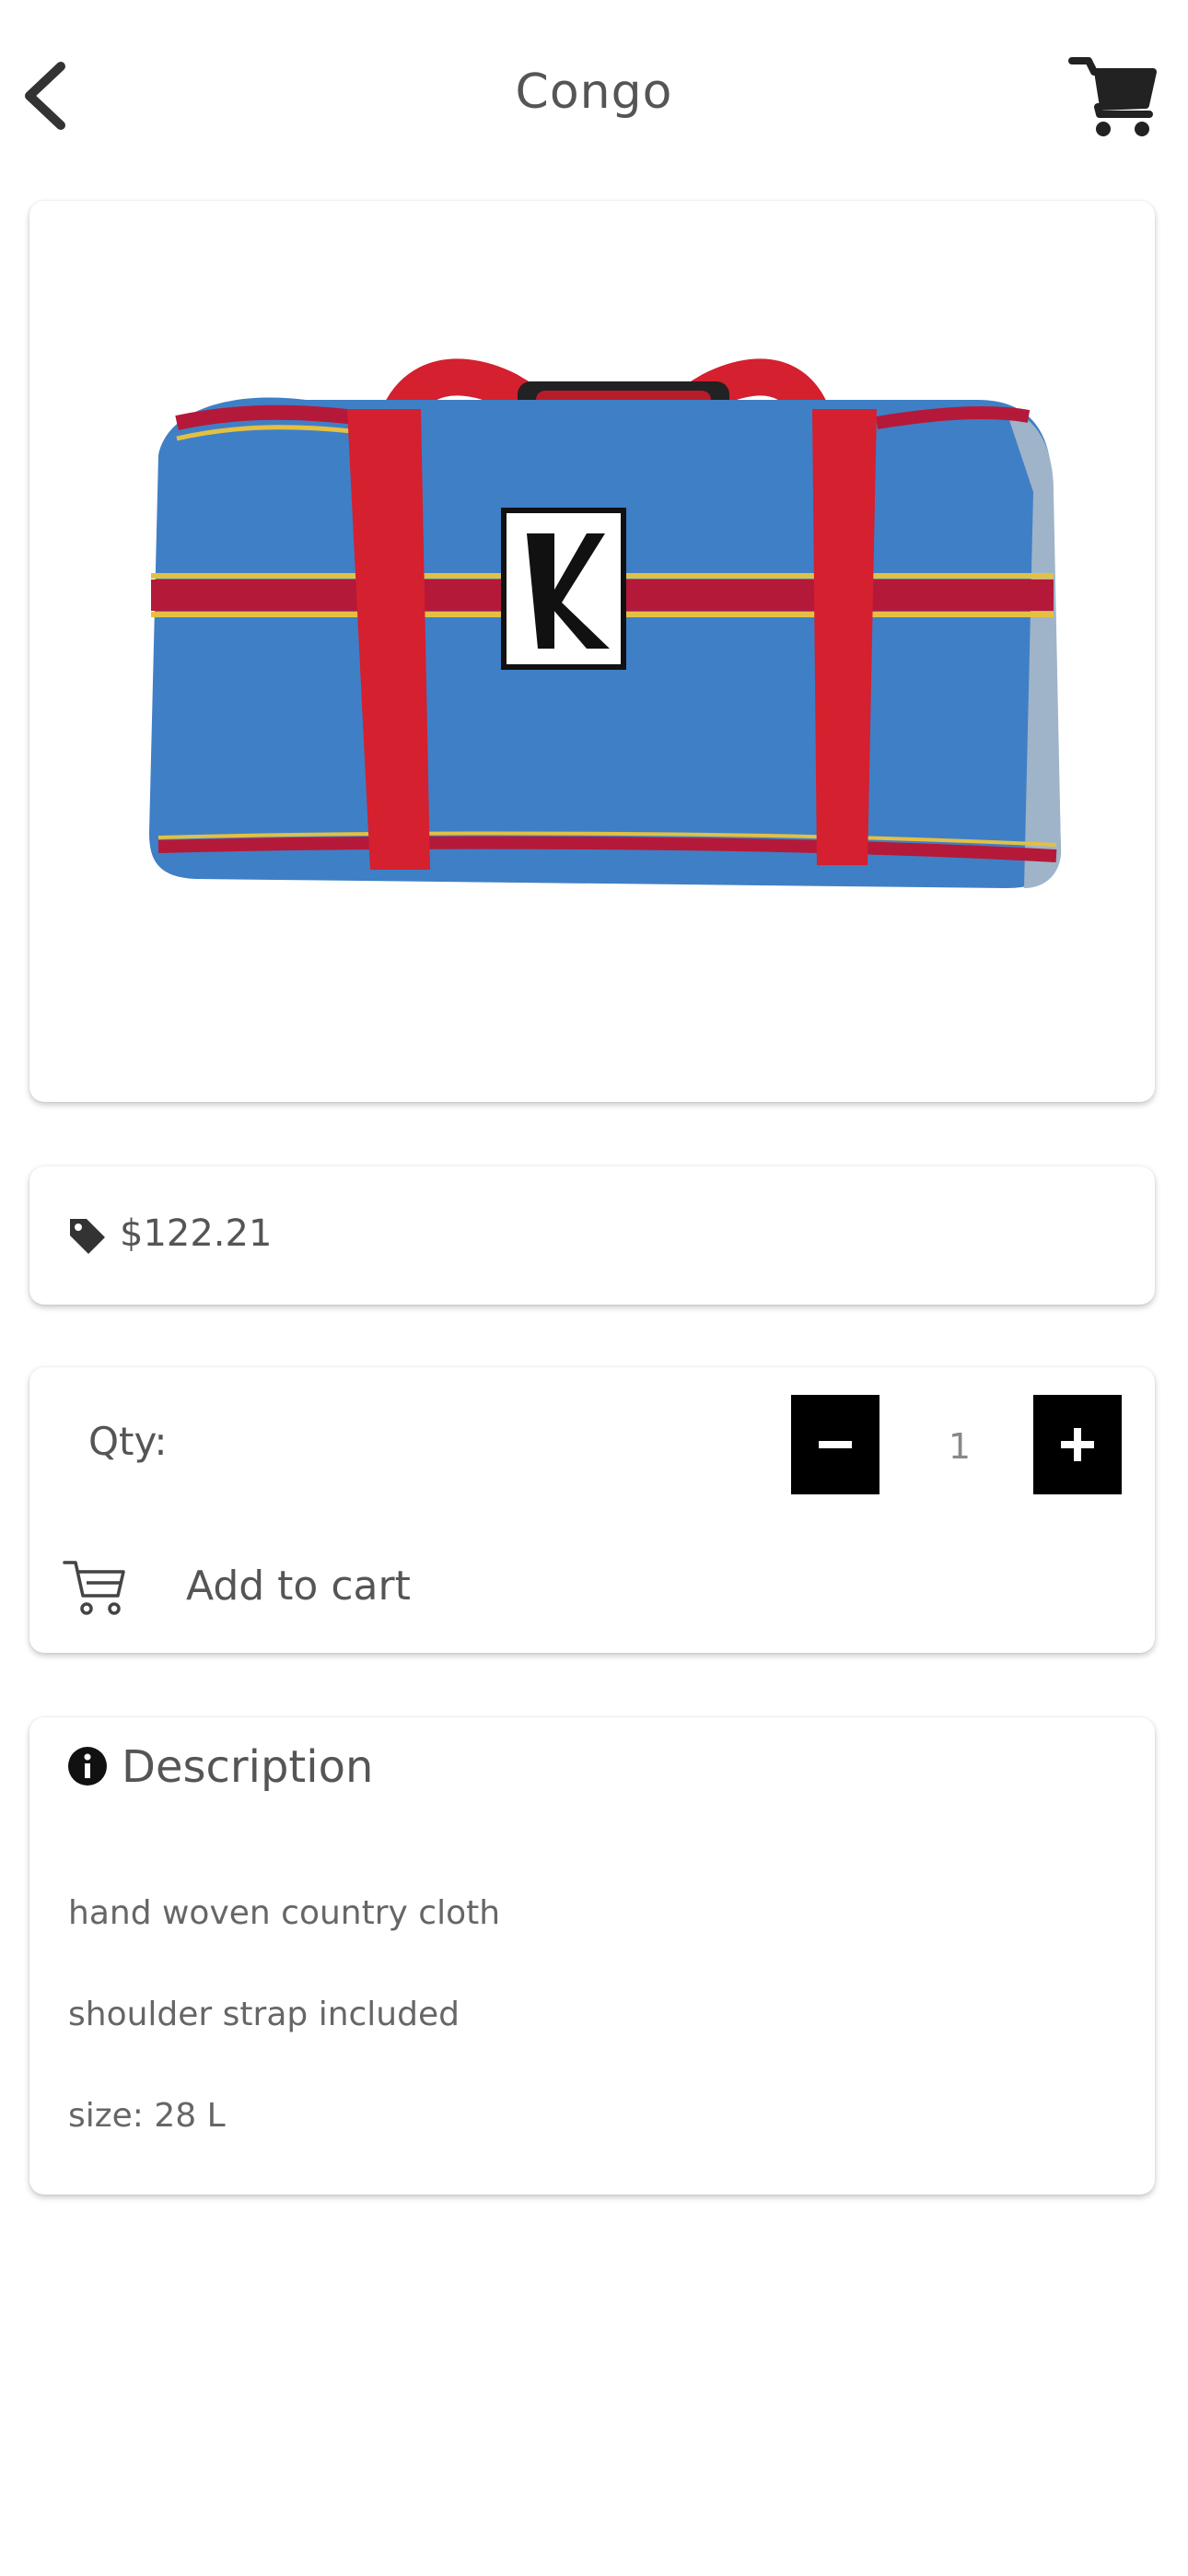 This screenshot has height=2576, width=1188. I want to click on price-card: $122.21, so click(592, 1235).